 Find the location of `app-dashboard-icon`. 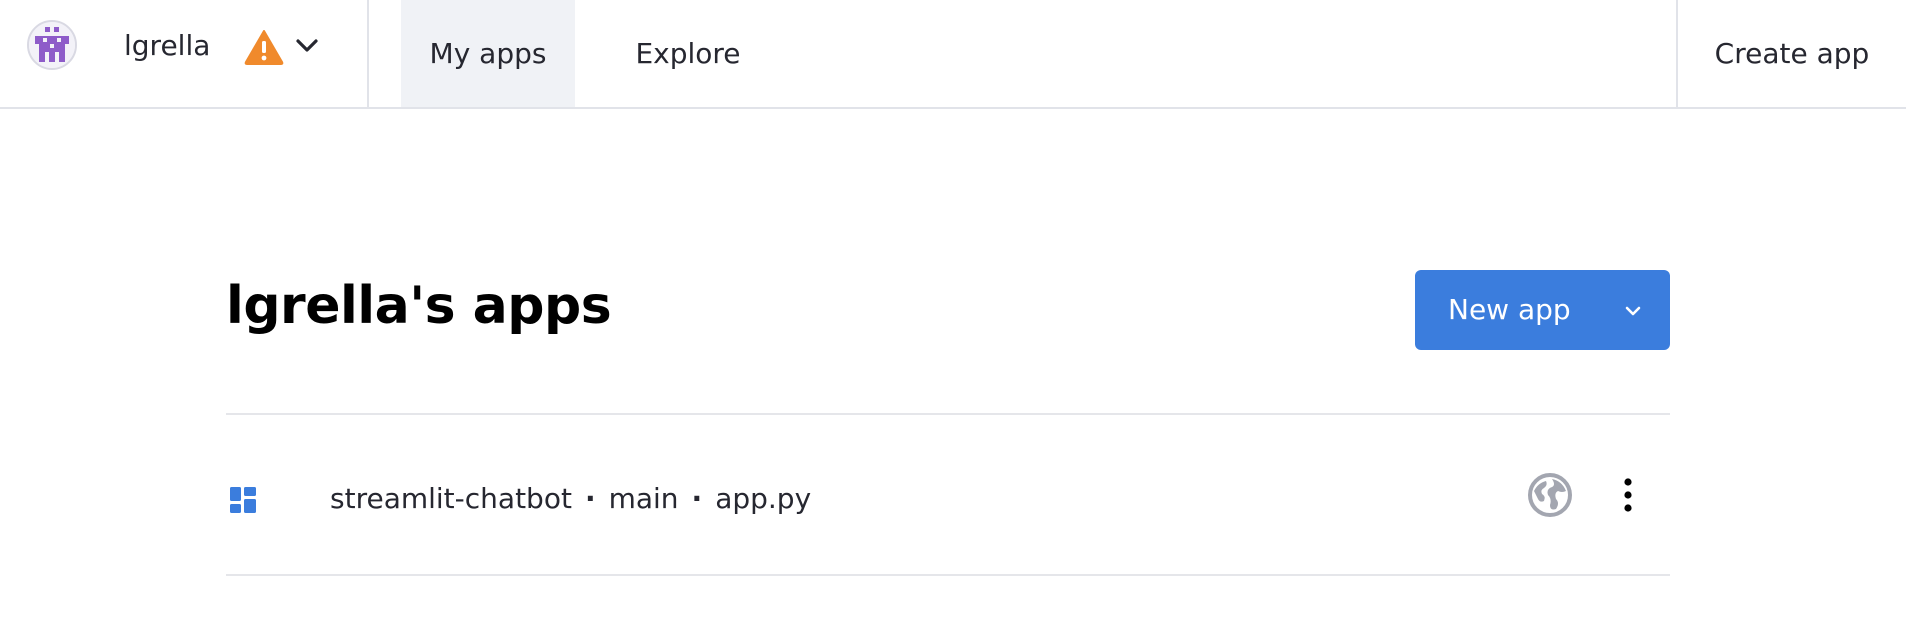

app-dashboard-icon is located at coordinates (243, 500).